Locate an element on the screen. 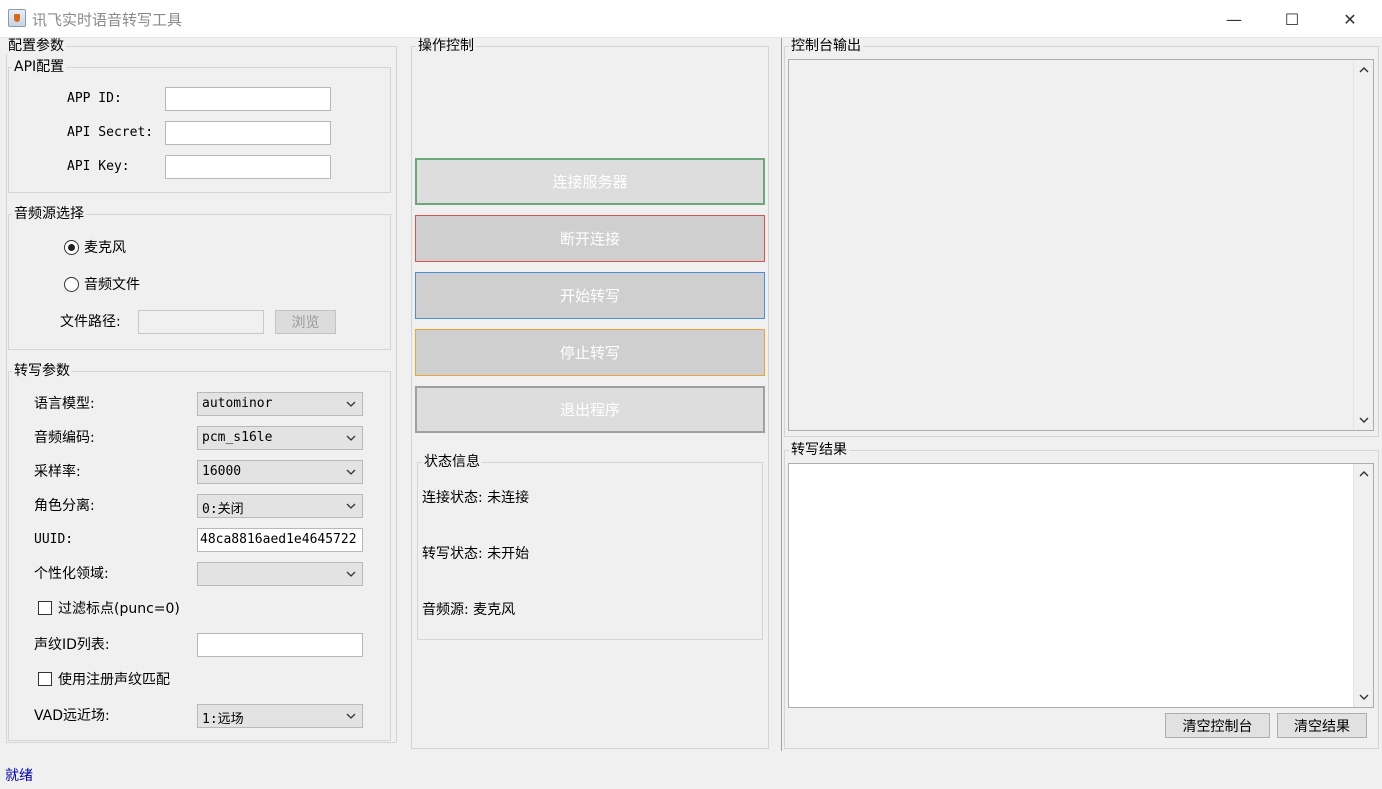 The image size is (1382, 789). api-key-input is located at coordinates (248, 167).